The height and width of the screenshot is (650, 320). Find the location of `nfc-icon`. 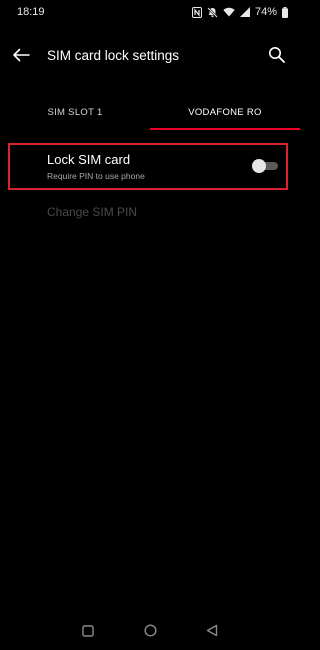

nfc-icon is located at coordinates (196, 12).